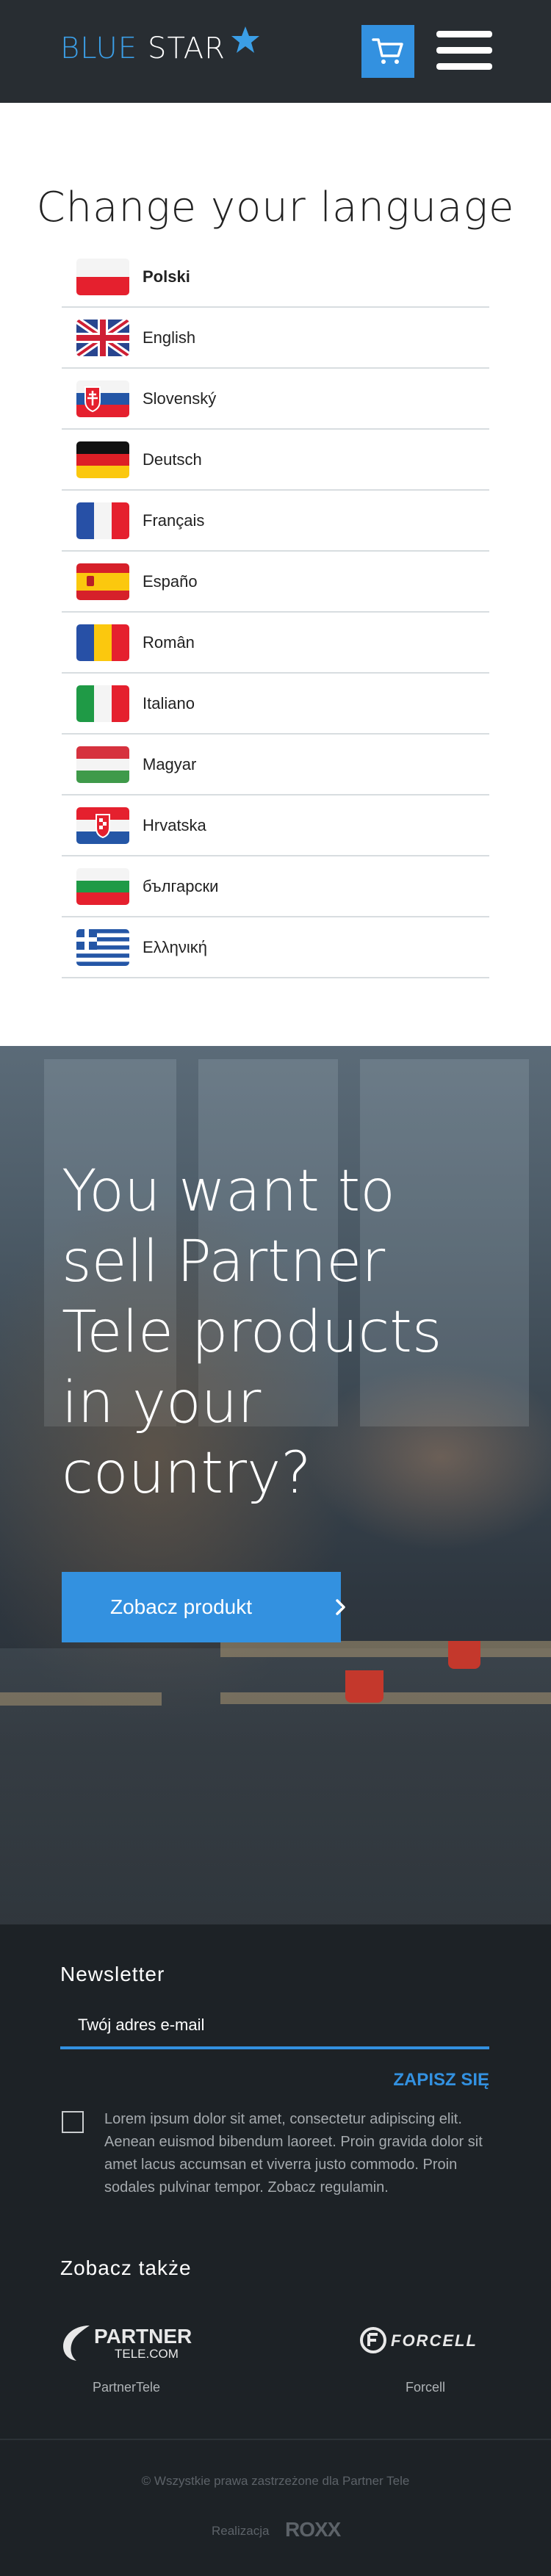  What do you see at coordinates (169, 337) in the screenshot?
I see `language-label: English` at bounding box center [169, 337].